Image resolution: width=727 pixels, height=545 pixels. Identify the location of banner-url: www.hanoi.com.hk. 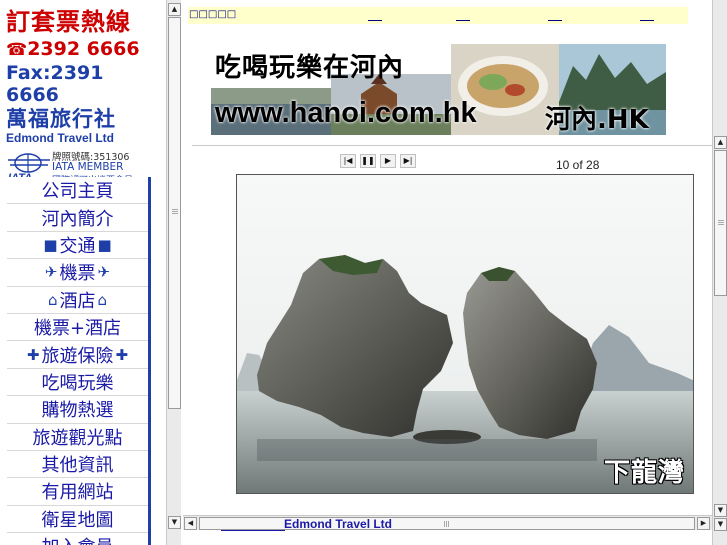
(346, 113).